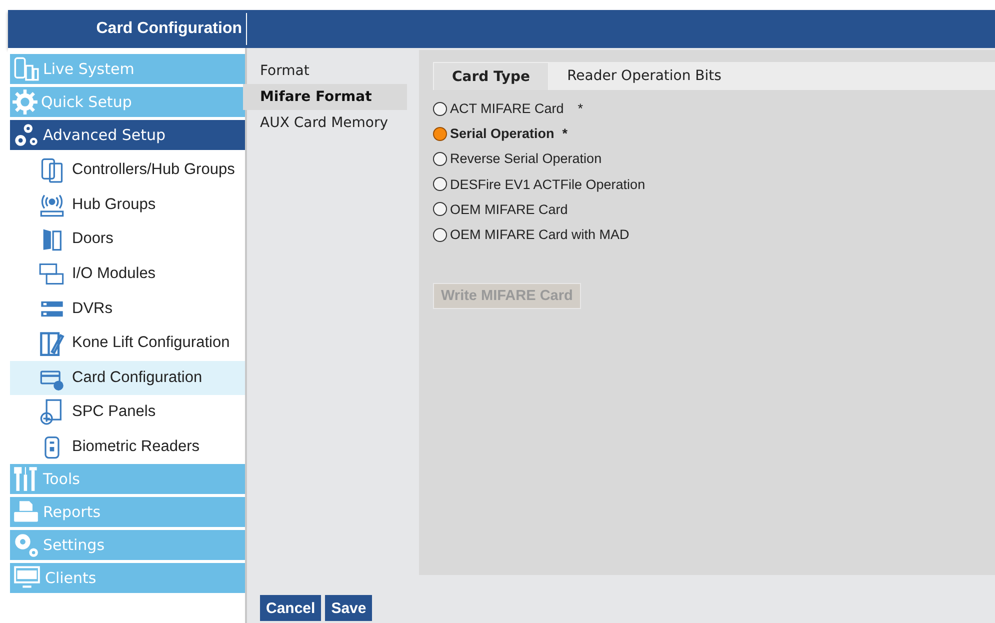 The height and width of the screenshot is (623, 995). What do you see at coordinates (644, 76) in the screenshot?
I see `tab: Reader Operation Bits` at bounding box center [644, 76].